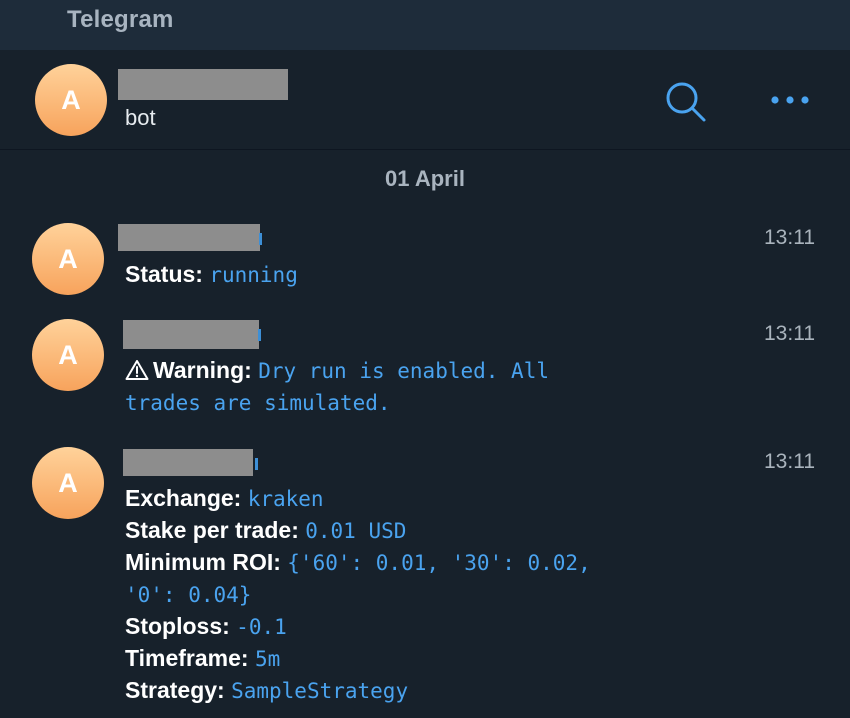  I want to click on date-separator: 01 April, so click(425, 178).